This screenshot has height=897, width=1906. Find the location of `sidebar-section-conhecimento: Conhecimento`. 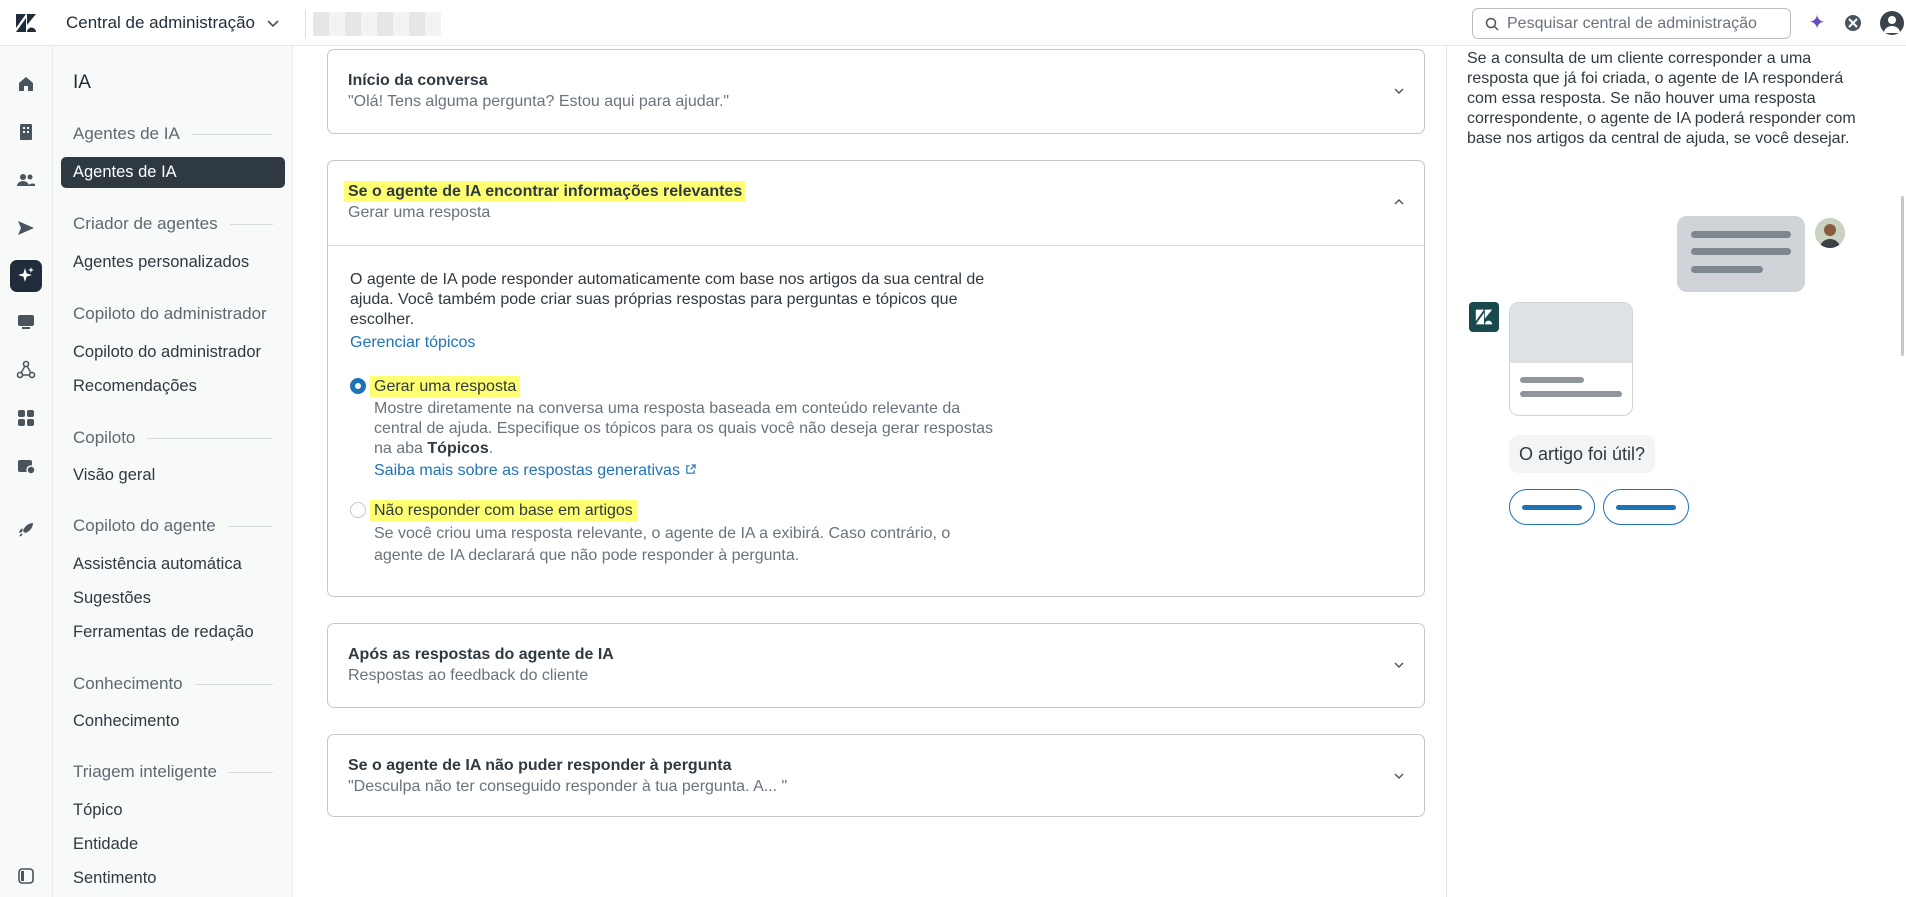

sidebar-section-conhecimento: Conhecimento is located at coordinates (173, 684).